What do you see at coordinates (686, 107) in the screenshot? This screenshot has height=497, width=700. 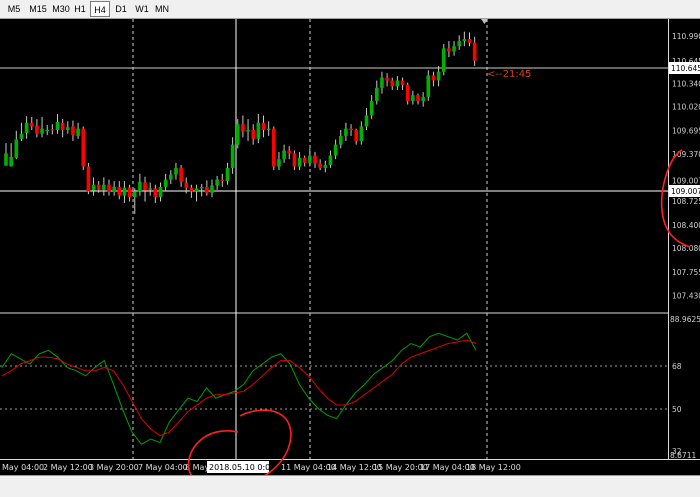 I see `price-axis-label: 110.020` at bounding box center [686, 107].